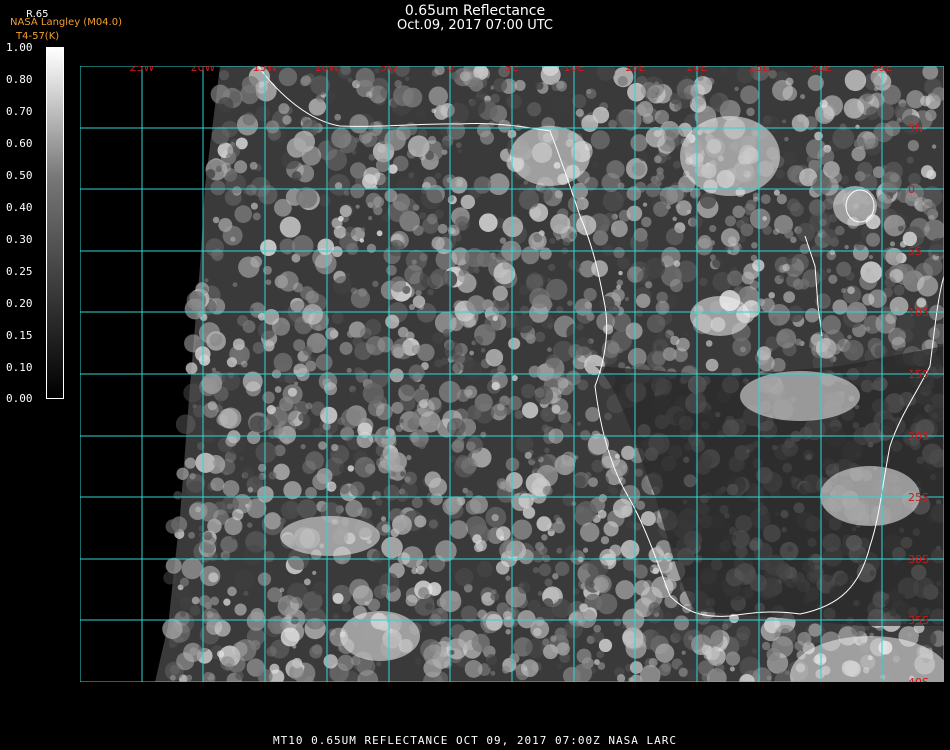 The height and width of the screenshot is (750, 950). What do you see at coordinates (19, 367) in the screenshot?
I see `colorbar-tick-label: 0.10` at bounding box center [19, 367].